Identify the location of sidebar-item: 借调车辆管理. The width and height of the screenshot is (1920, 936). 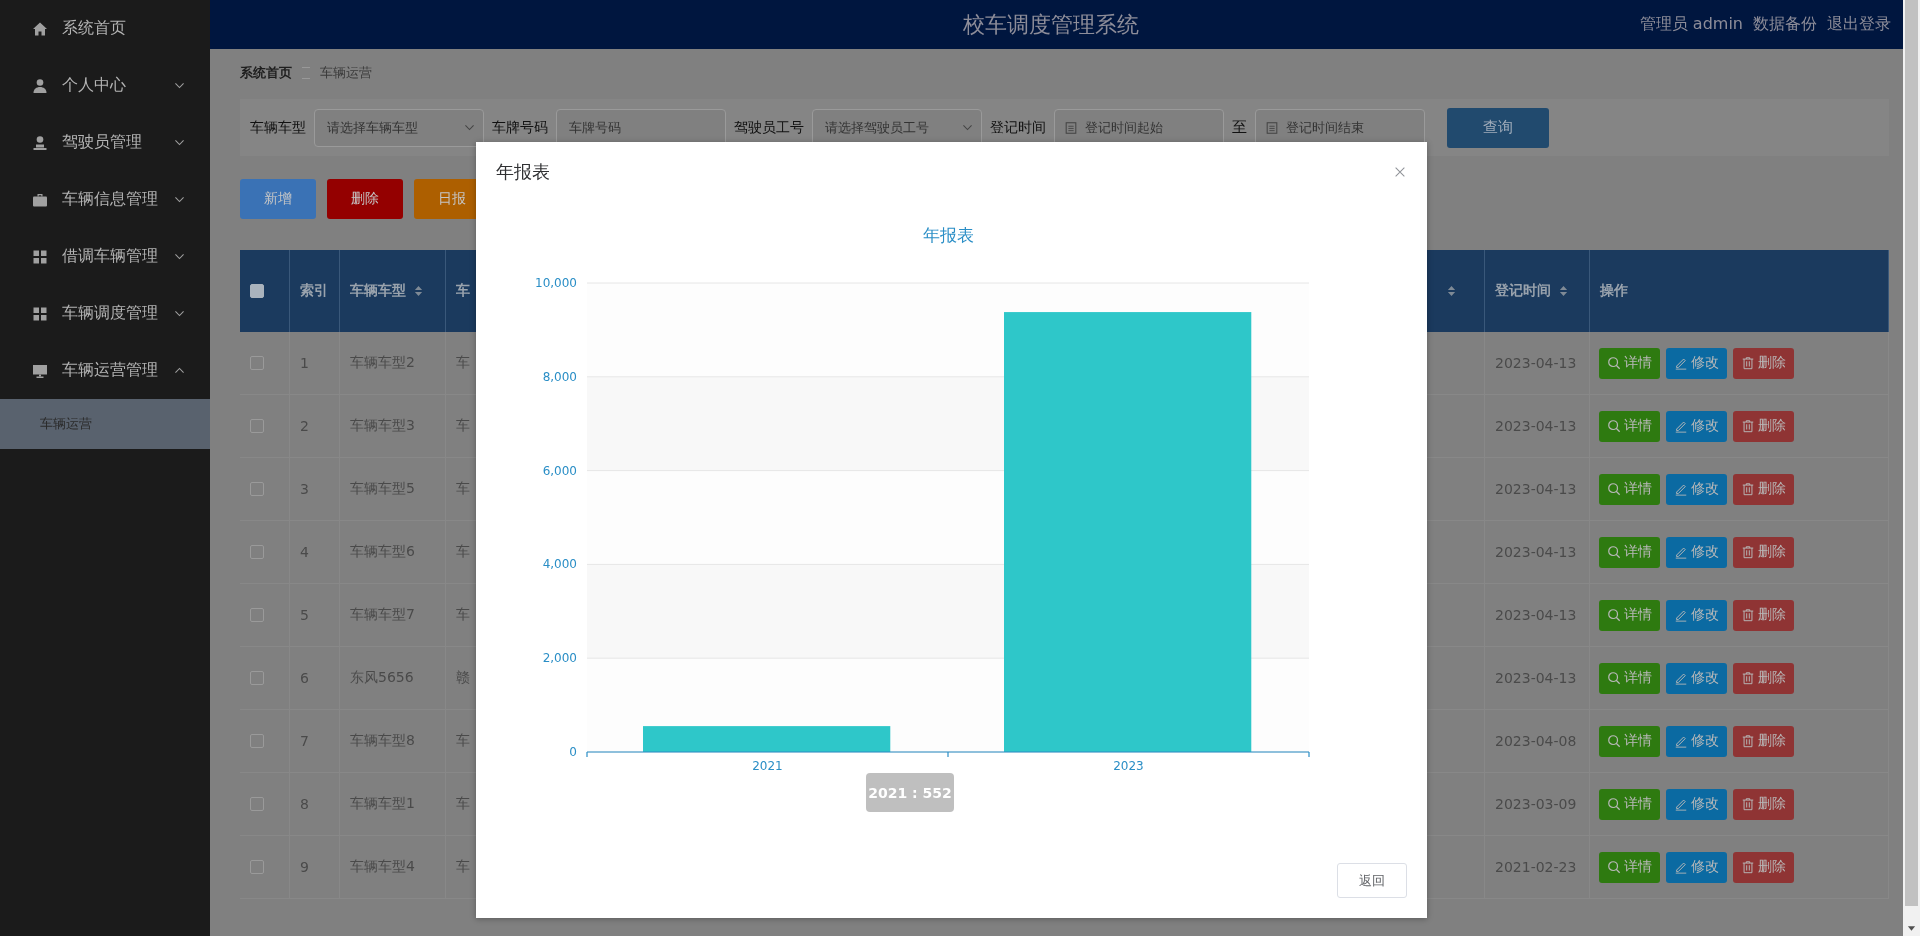
(105, 256).